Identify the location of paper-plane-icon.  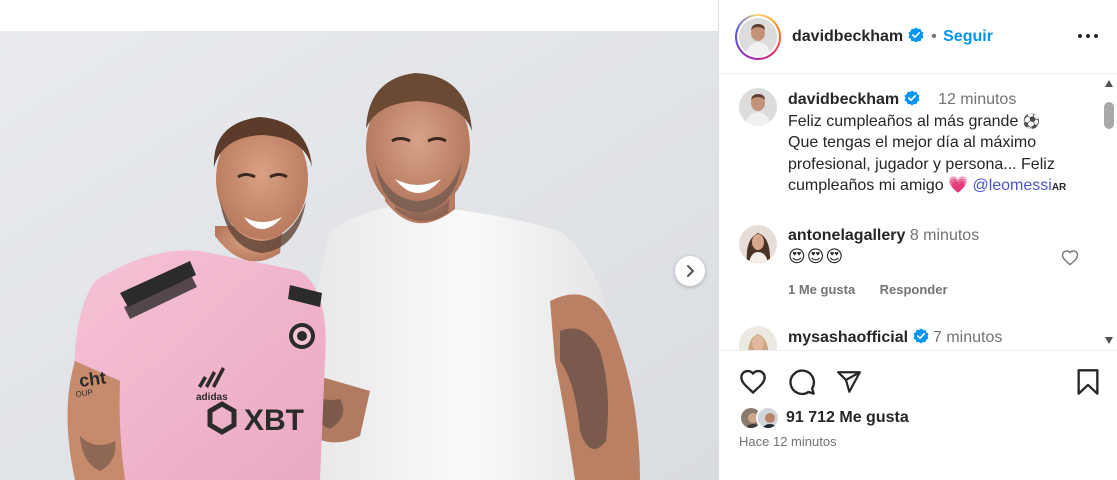
(849, 382).